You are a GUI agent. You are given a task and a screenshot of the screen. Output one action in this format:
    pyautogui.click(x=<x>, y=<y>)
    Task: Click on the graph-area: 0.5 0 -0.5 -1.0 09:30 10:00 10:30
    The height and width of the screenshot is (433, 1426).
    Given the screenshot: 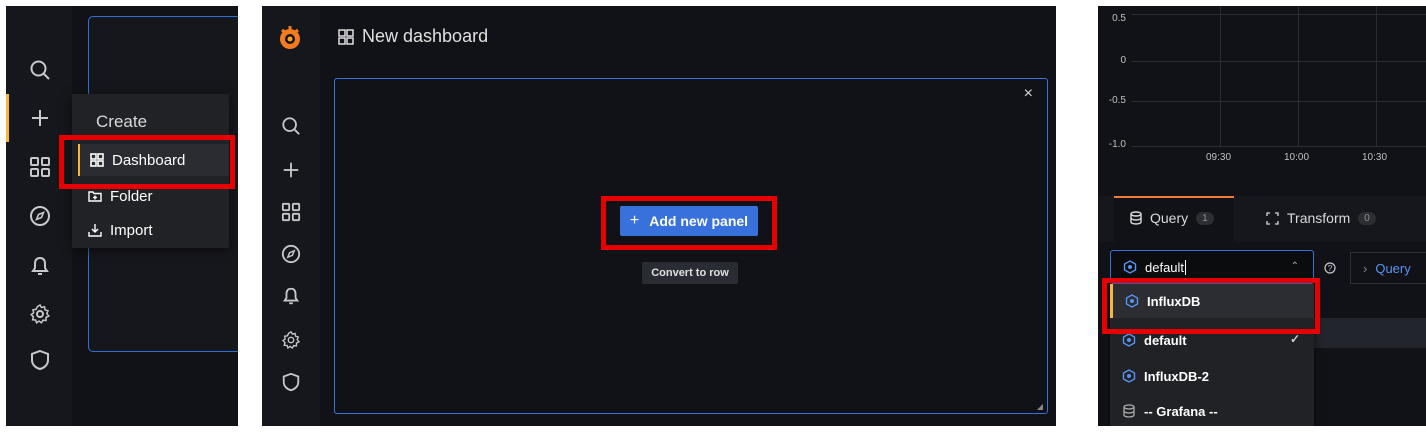 What is the action you would take?
    pyautogui.click(x=1262, y=90)
    